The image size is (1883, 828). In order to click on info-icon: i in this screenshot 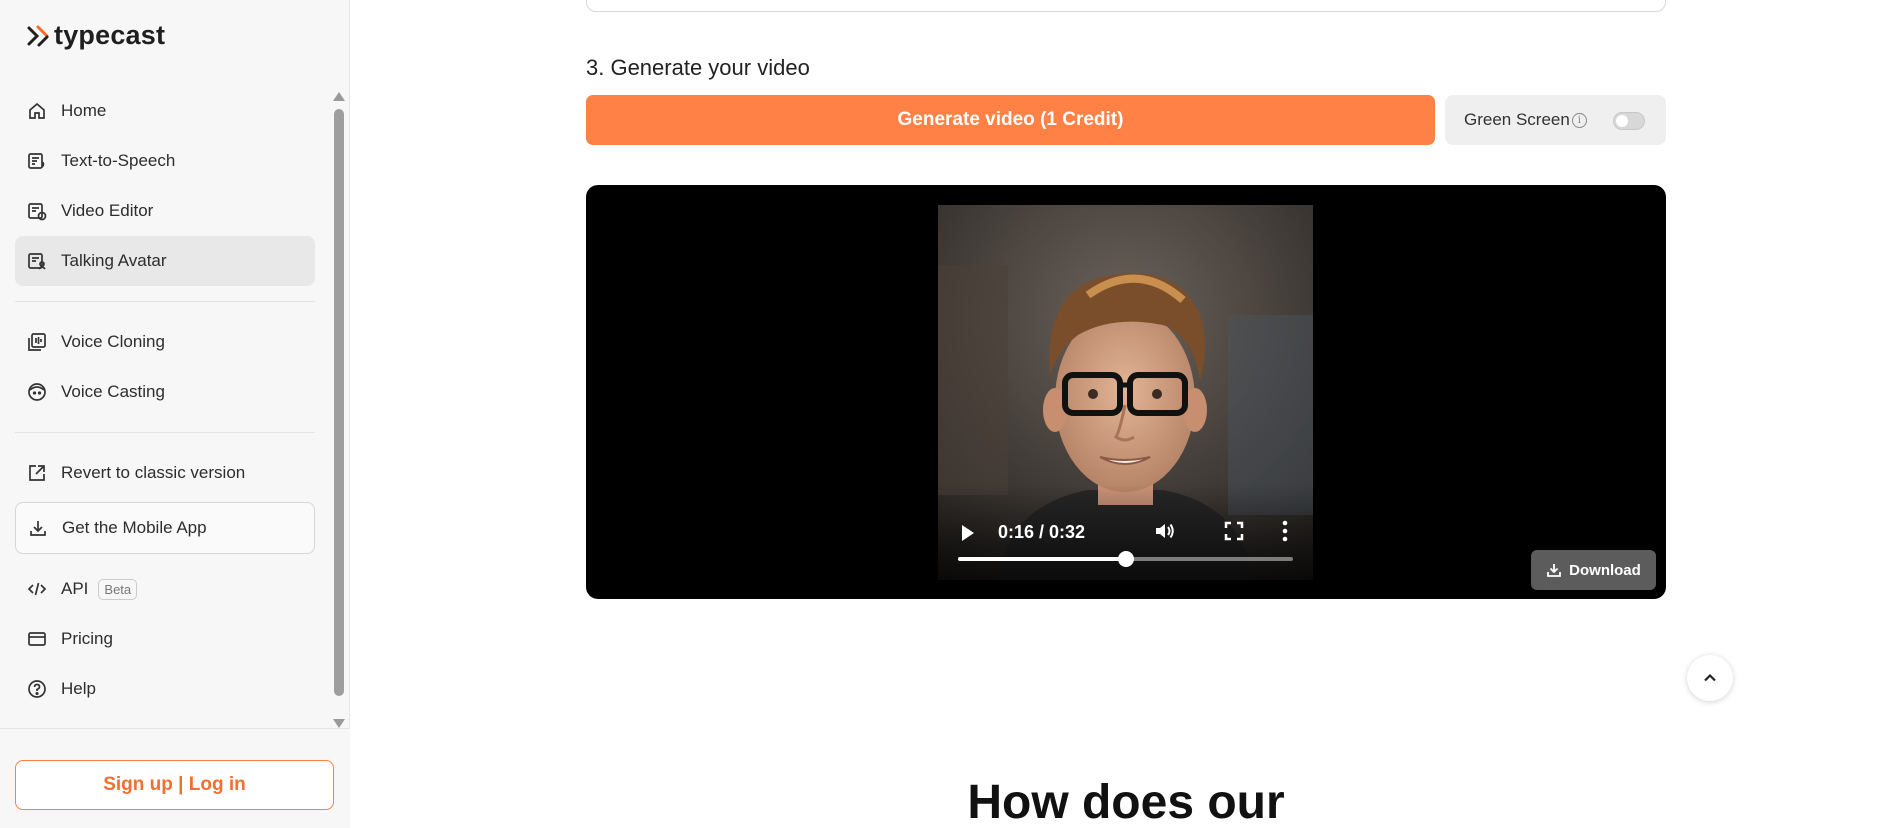, I will do `click(1579, 120)`.